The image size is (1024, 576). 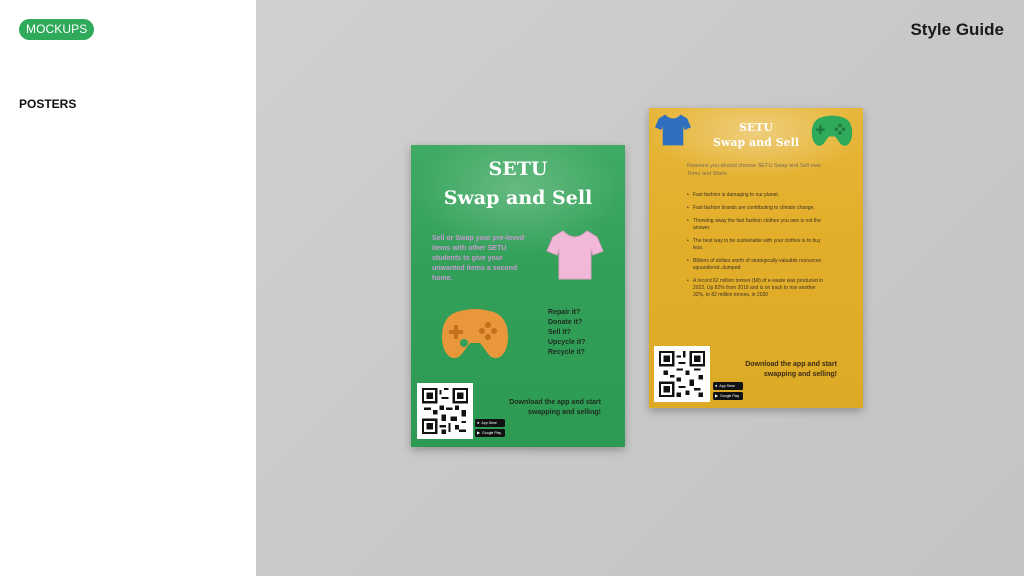 I want to click on question-item: Donate it?, so click(x=565, y=322).